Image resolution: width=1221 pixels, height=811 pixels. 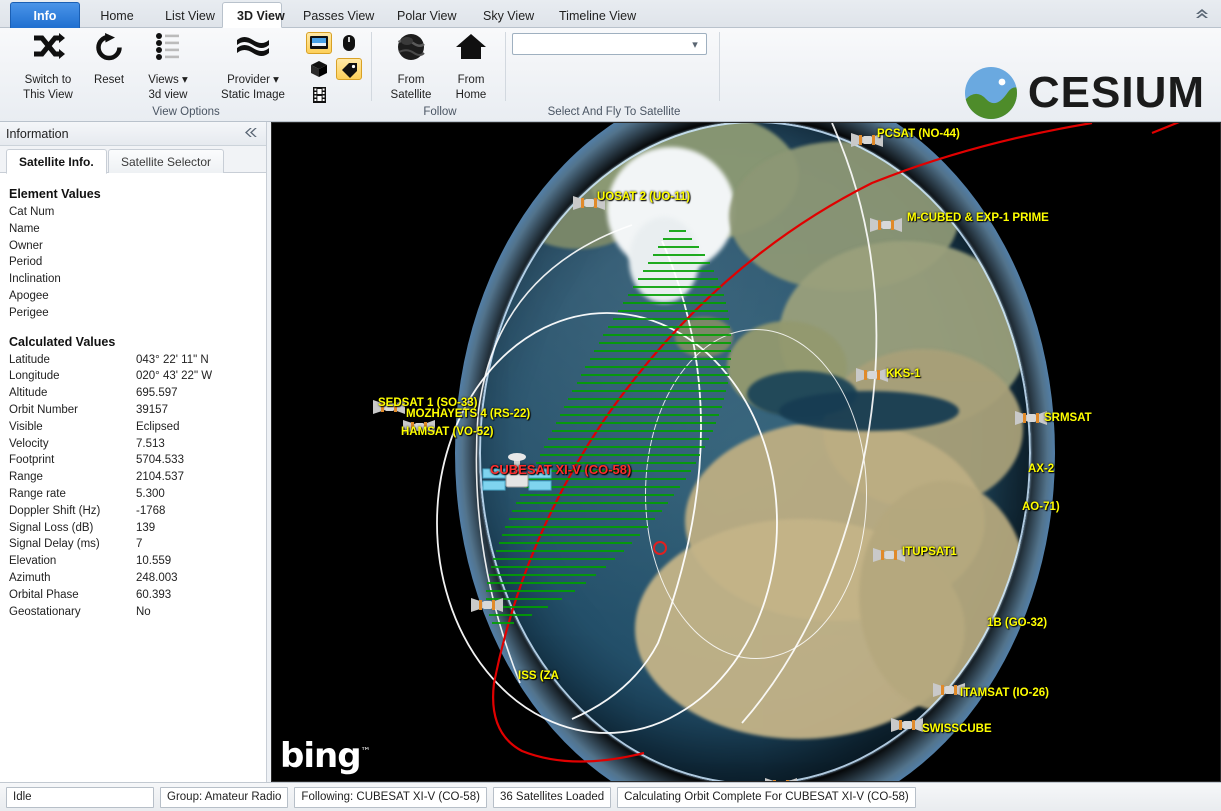 I want to click on section-title-calculated-values: Calculated Values, so click(x=62, y=341).